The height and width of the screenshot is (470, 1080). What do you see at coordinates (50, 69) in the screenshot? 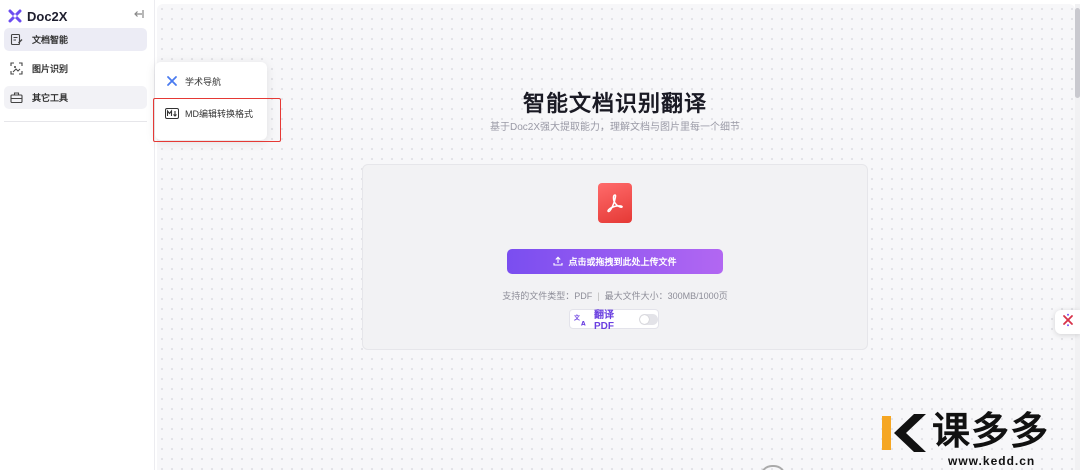
I see `sidebar-item-label: 图片识别` at bounding box center [50, 69].